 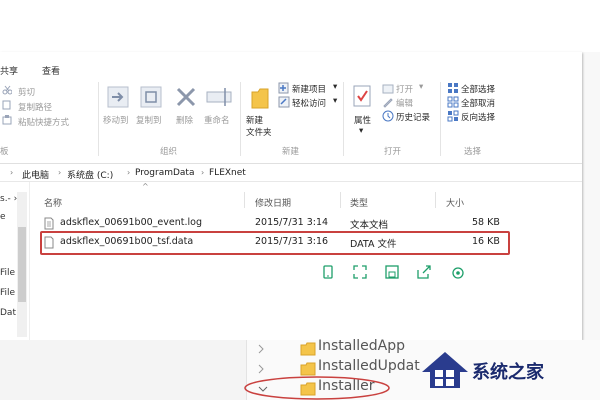 What do you see at coordinates (421, 87) in the screenshot?
I see `open-dropdown-icon: ▾` at bounding box center [421, 87].